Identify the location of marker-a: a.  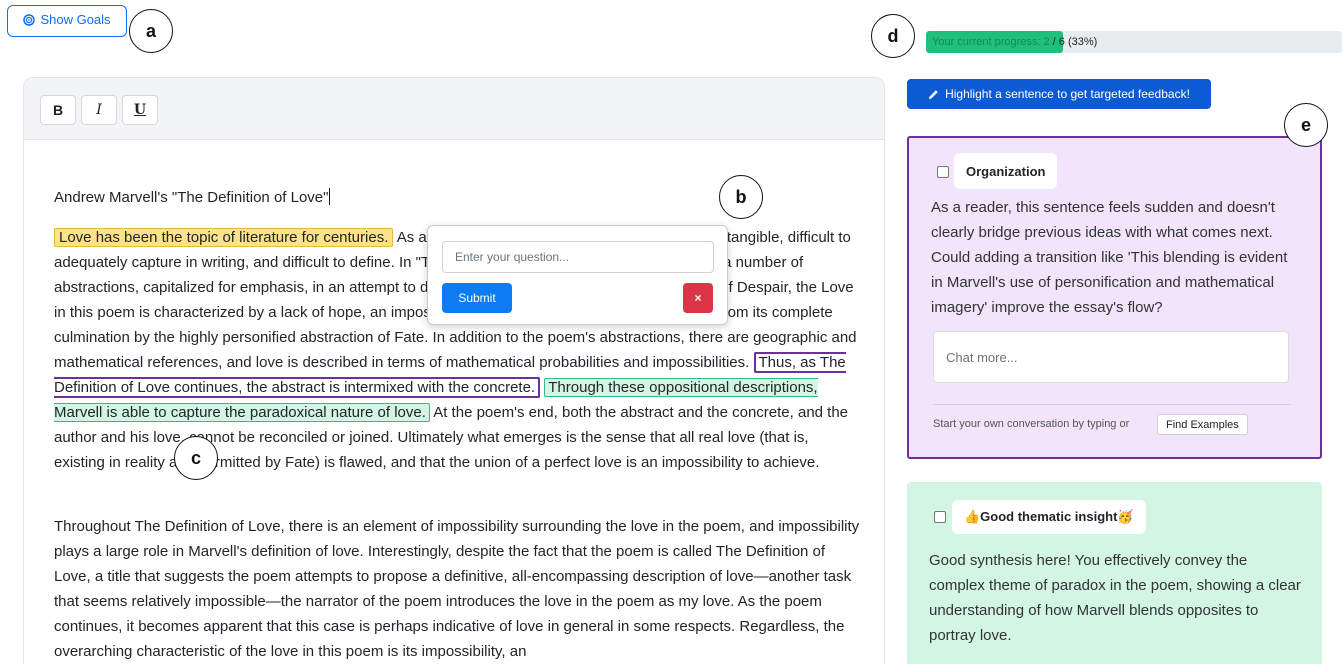
(151, 31).